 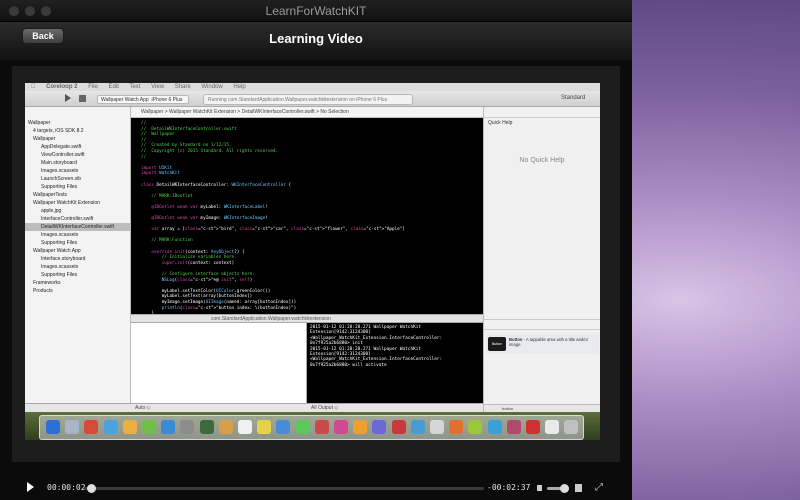 I want to click on no-quick-help-label: No Quick Help, so click(x=542, y=160).